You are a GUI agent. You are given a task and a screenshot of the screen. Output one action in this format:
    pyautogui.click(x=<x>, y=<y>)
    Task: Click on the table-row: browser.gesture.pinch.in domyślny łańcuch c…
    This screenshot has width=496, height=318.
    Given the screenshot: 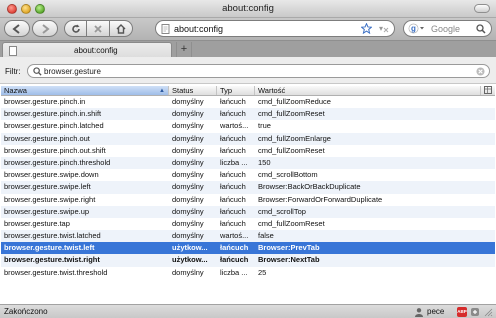 What is the action you would take?
    pyautogui.click(x=248, y=102)
    